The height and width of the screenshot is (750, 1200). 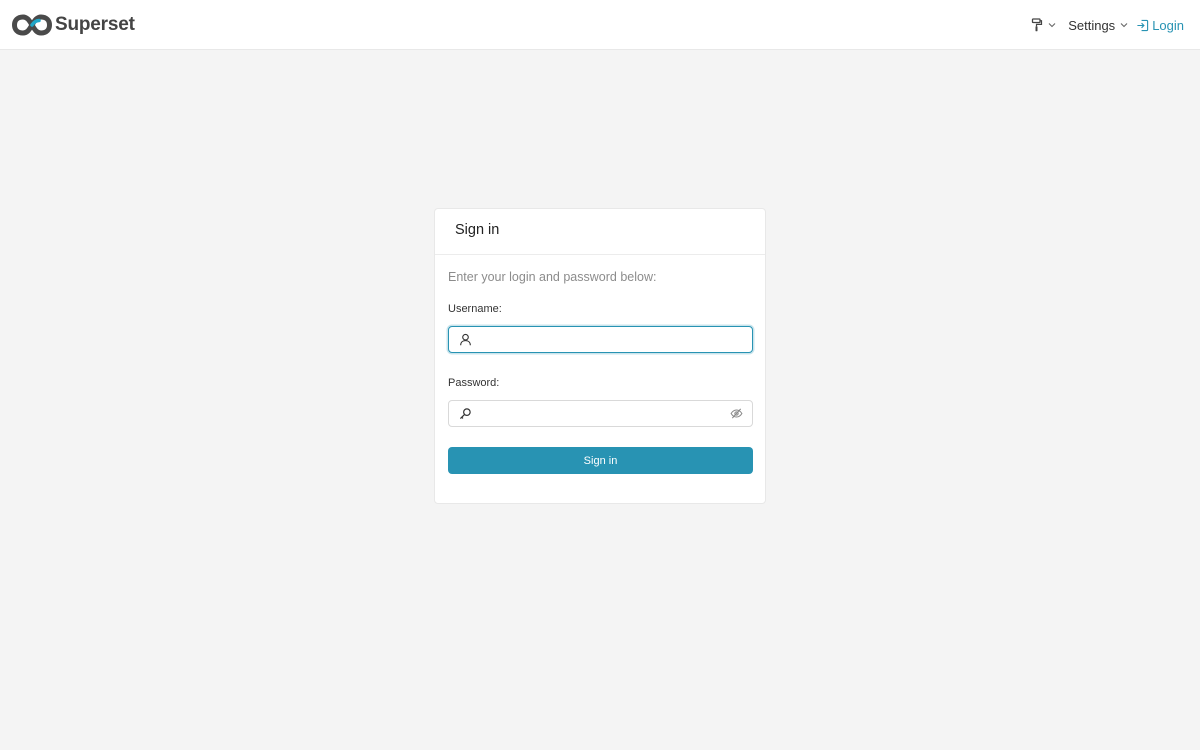 I want to click on key-icon, so click(x=465, y=414).